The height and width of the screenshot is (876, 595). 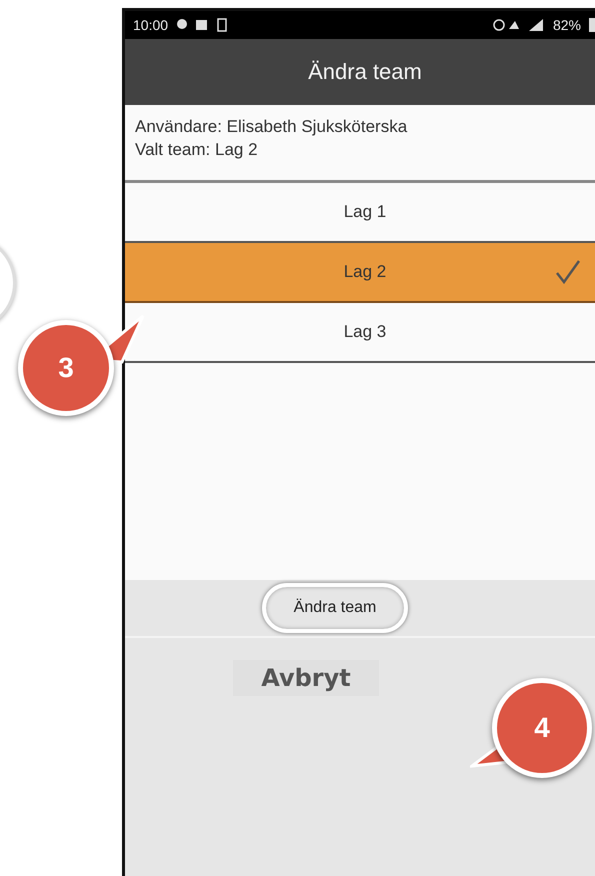 I want to click on screen-title: Ändra team, so click(x=365, y=72).